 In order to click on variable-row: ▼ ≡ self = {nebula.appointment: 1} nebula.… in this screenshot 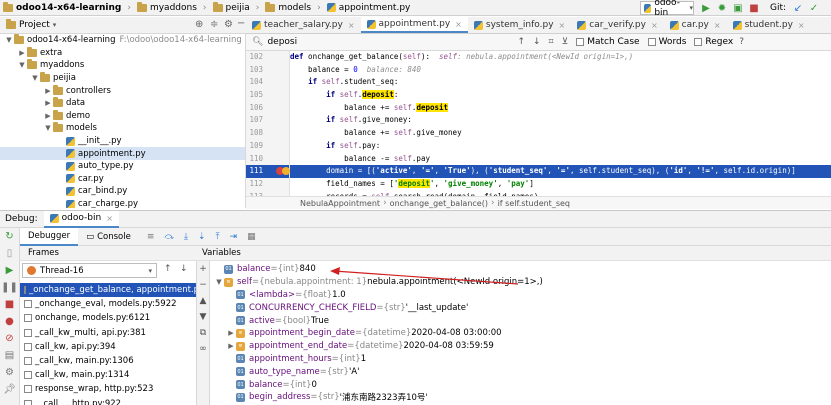, I will do `click(520, 282)`.